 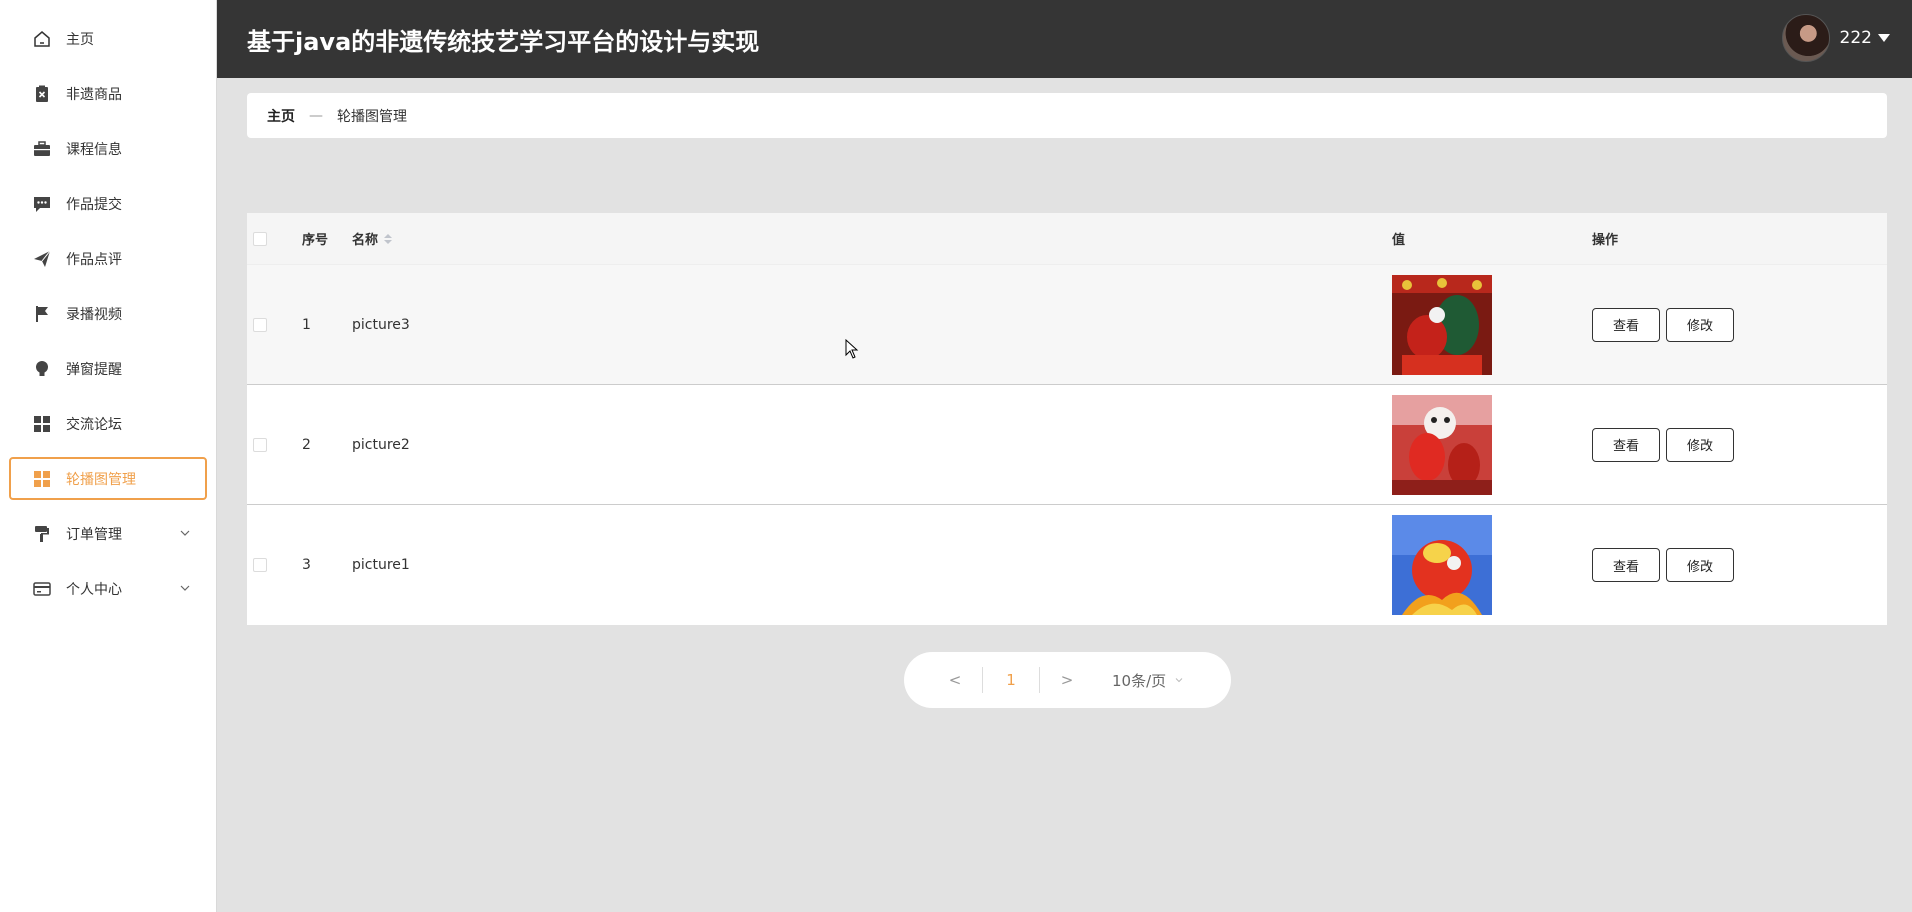 I want to click on sidebar-item-label: 个人中心, so click(x=94, y=589).